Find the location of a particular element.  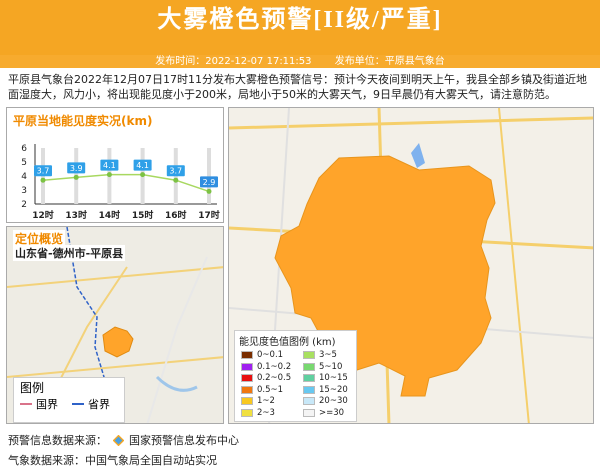

color-legend-item: 0~0.1 is located at coordinates (272, 355).